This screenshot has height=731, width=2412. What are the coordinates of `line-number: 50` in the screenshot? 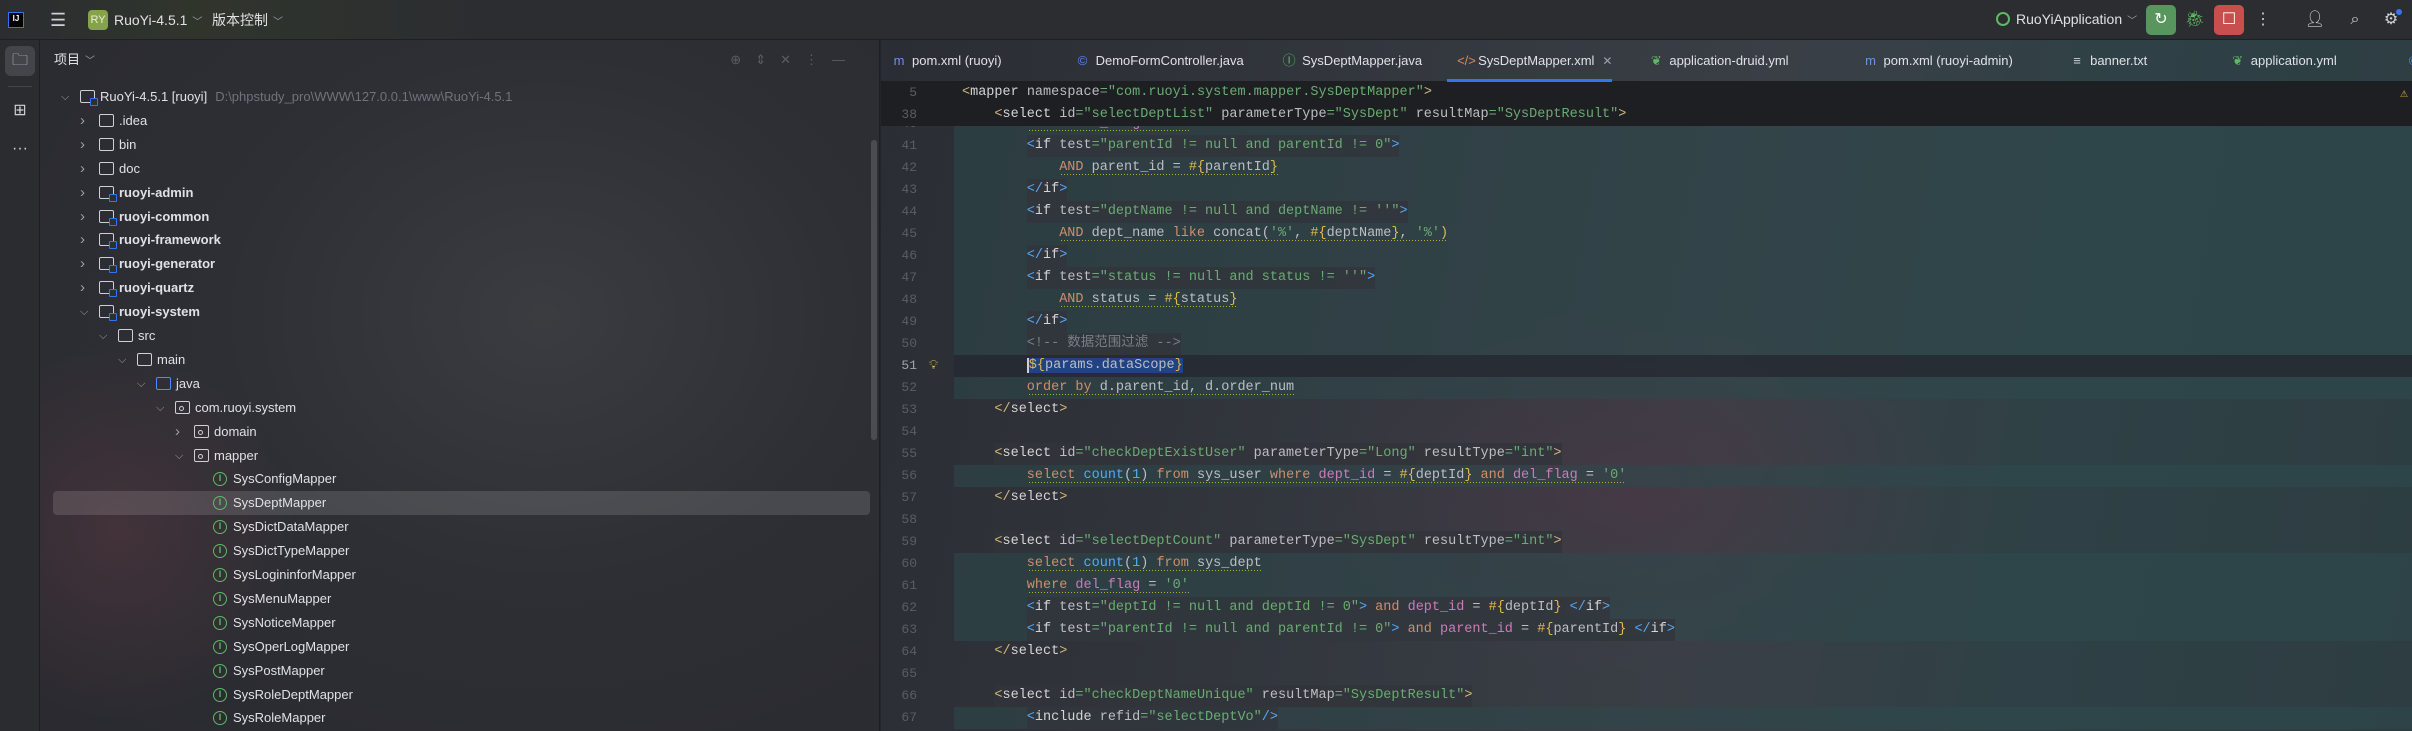 It's located at (900, 344).